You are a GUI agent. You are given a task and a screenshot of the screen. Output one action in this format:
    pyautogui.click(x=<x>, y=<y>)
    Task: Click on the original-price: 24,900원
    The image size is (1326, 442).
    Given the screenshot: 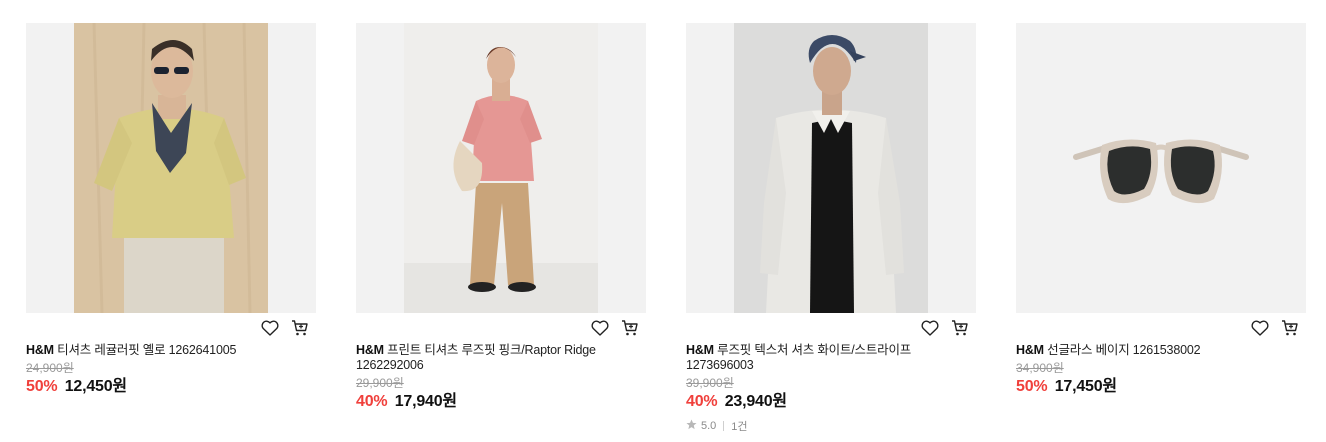 What is the action you would take?
    pyautogui.click(x=50, y=368)
    